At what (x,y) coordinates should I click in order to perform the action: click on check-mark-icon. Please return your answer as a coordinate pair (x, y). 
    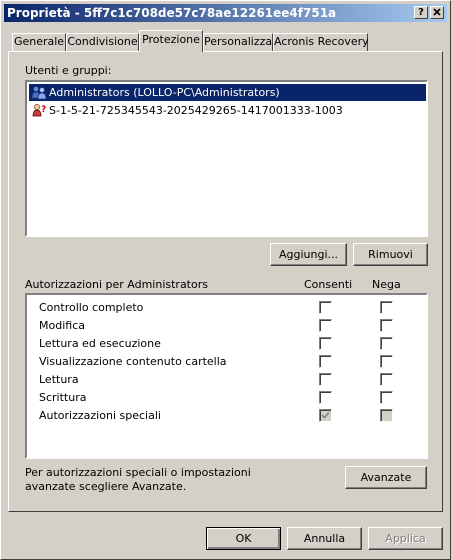
    Looking at the image, I should click on (325, 415).